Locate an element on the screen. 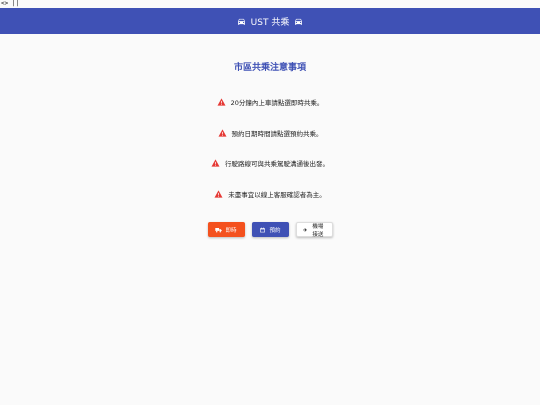 The width and height of the screenshot is (540, 405). instant-carpool-button: 即時 is located at coordinates (226, 229).